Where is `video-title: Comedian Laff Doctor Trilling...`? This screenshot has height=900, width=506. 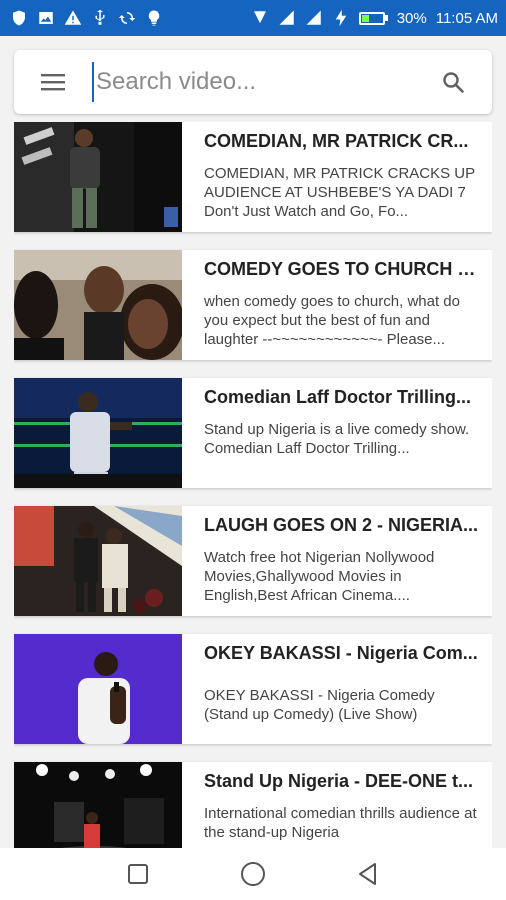 video-title: Comedian Laff Doctor Trilling... is located at coordinates (338, 397).